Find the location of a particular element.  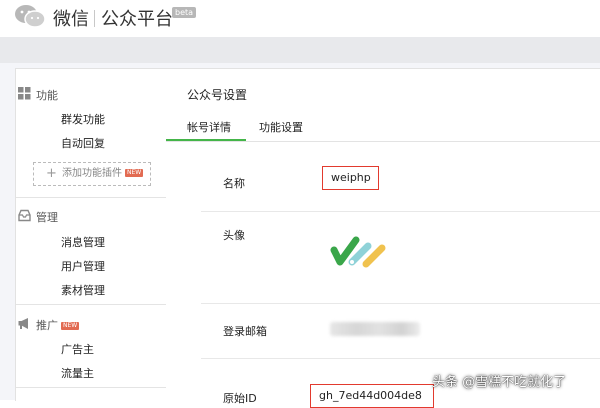

name-value: weiphp is located at coordinates (350, 178).